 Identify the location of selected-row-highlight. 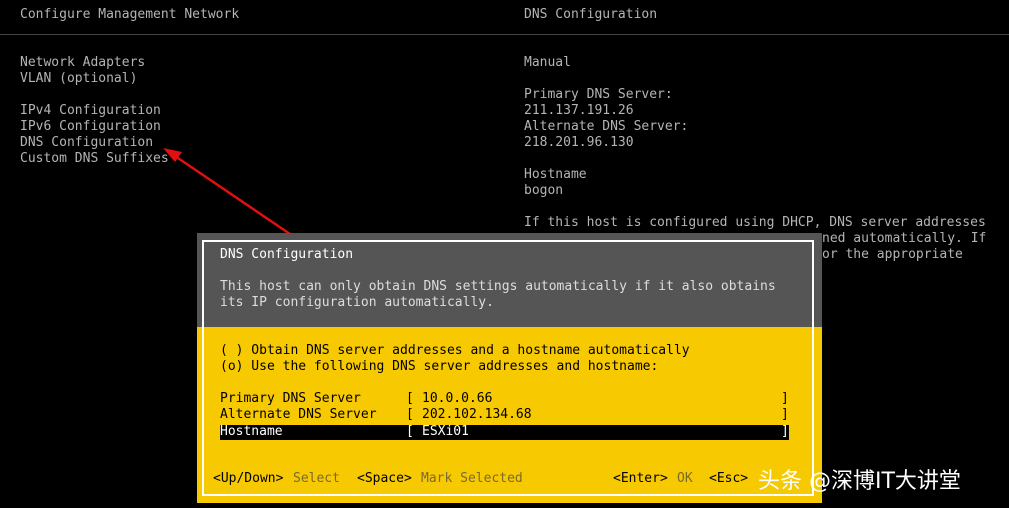
(504, 432).